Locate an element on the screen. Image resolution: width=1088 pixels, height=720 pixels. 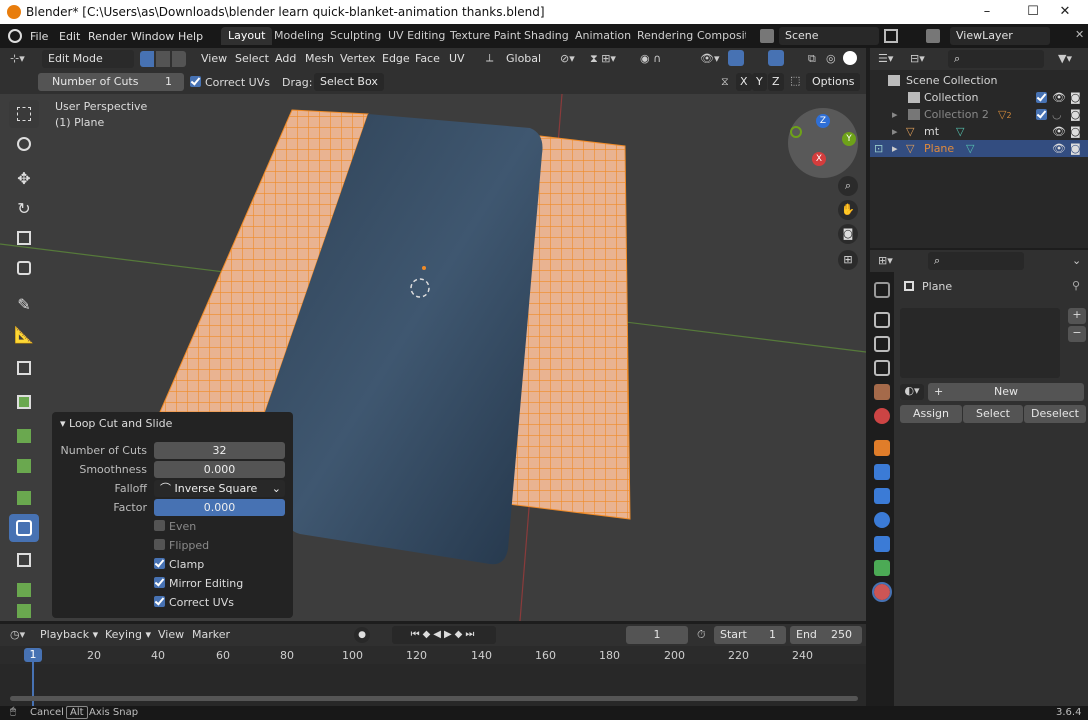
material-tab-icon is located at coordinates (882, 592).